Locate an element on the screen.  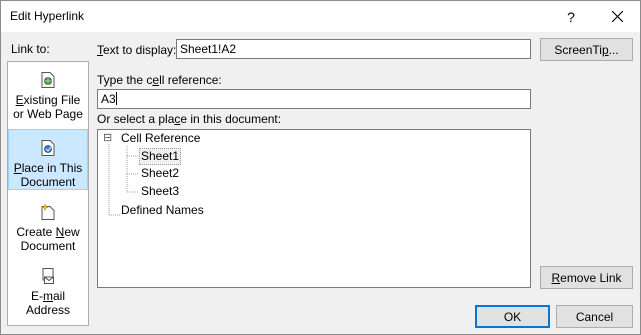
ok-button: OK is located at coordinates (512, 316).